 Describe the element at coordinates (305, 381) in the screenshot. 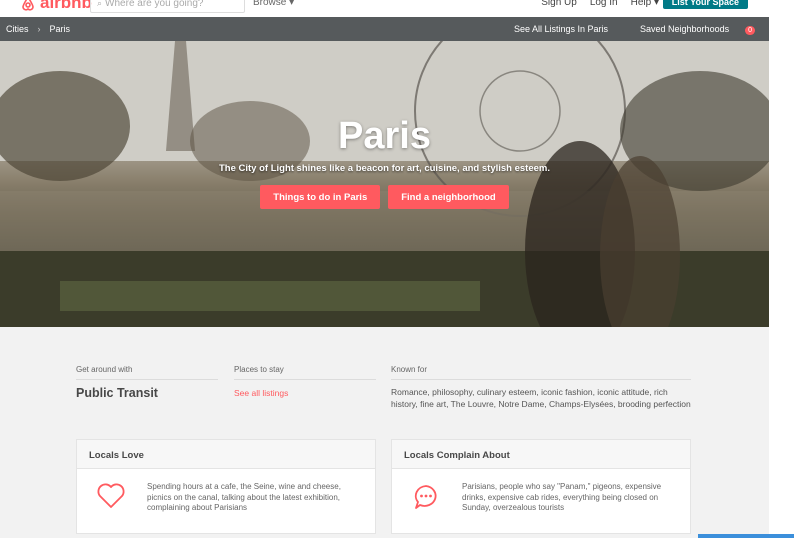

I see `places-column: Places to stay See all listings` at that location.